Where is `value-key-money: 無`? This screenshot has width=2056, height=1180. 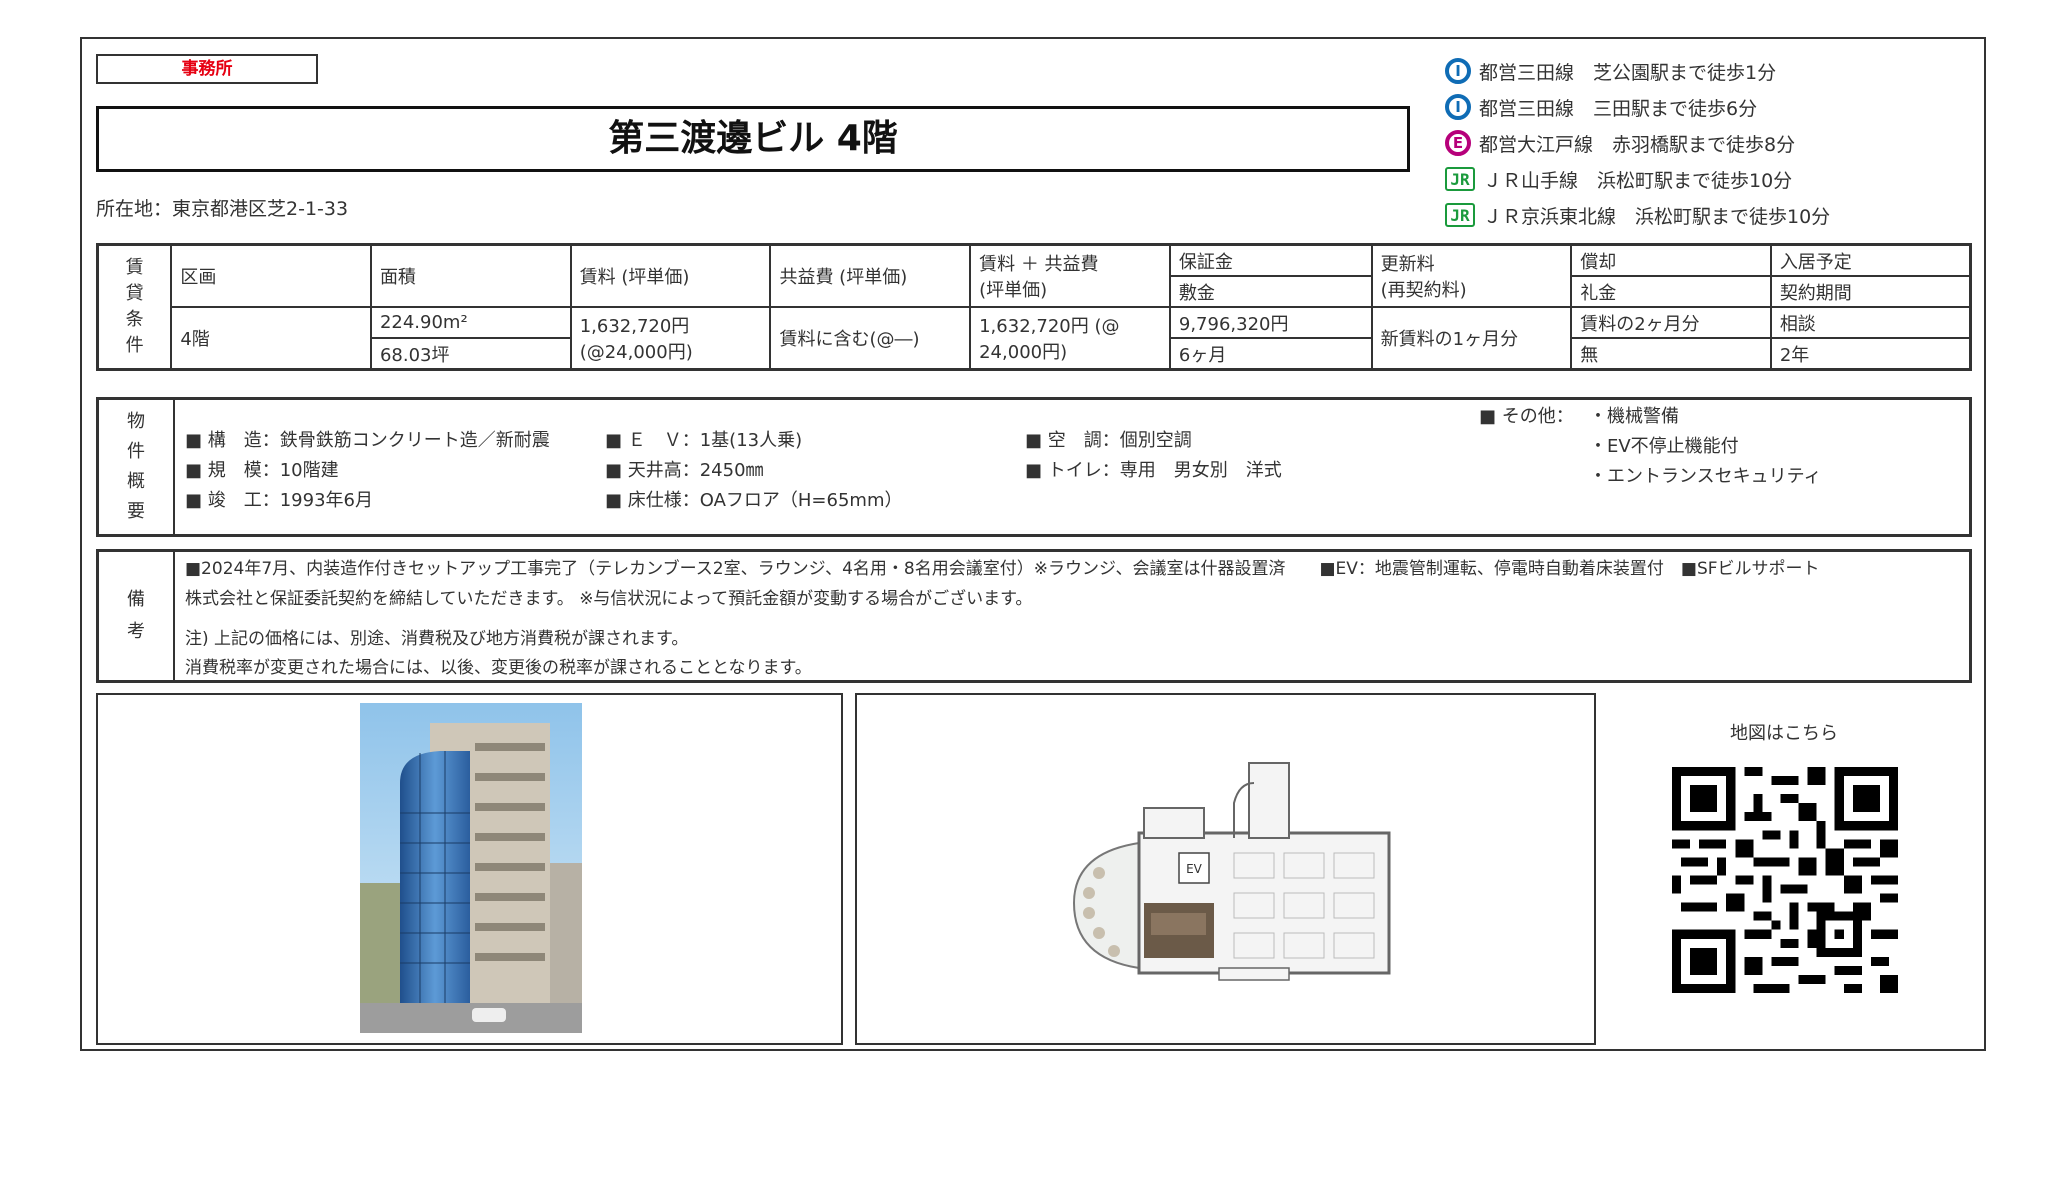 value-key-money: 無 is located at coordinates (1671, 354).